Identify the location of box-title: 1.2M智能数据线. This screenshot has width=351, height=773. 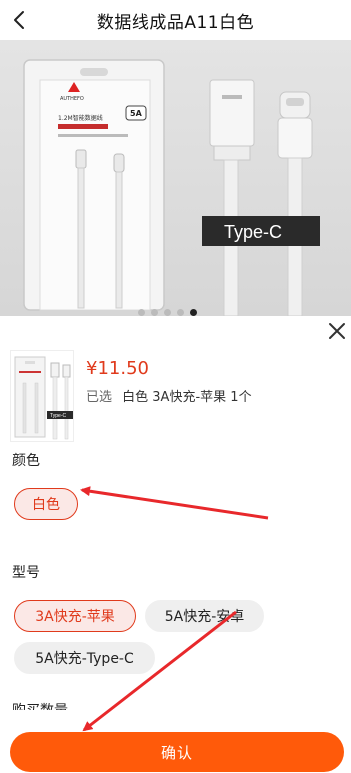
(80, 118).